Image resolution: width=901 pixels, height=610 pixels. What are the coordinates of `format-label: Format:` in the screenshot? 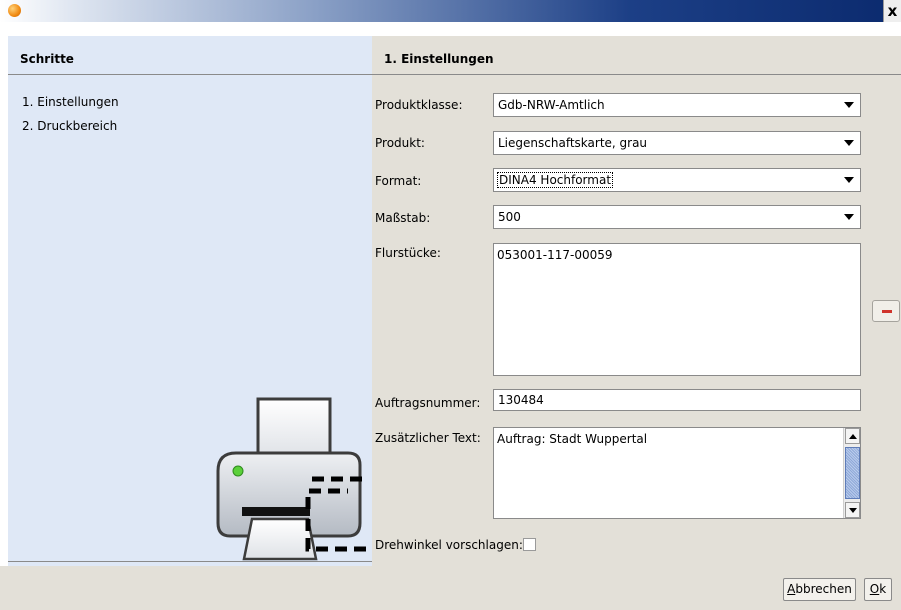 It's located at (398, 181).